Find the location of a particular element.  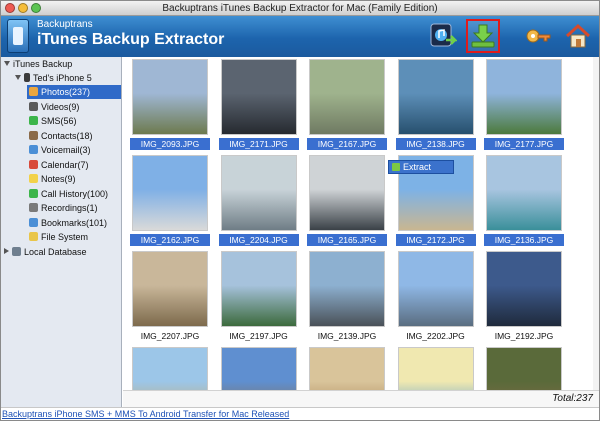

photo-caption: IMG_2165.JPG is located at coordinates (347, 240).